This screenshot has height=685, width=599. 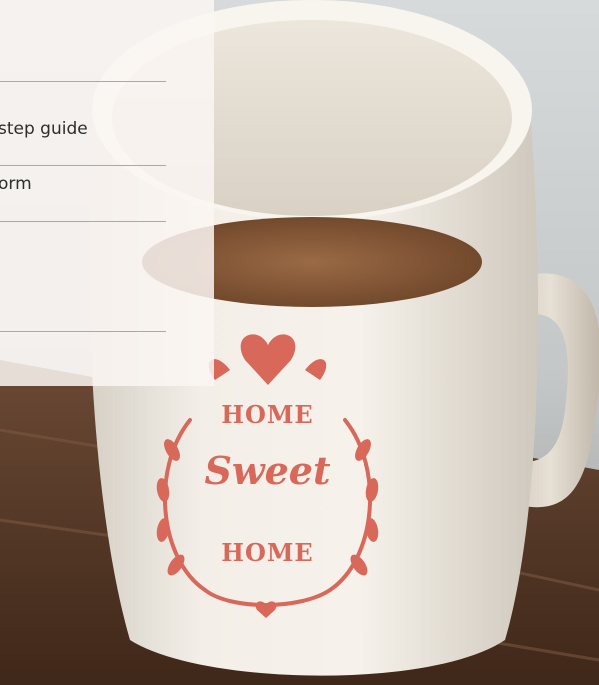 What do you see at coordinates (267, 414) in the screenshot?
I see `mug-print-home-top: HOME` at bounding box center [267, 414].